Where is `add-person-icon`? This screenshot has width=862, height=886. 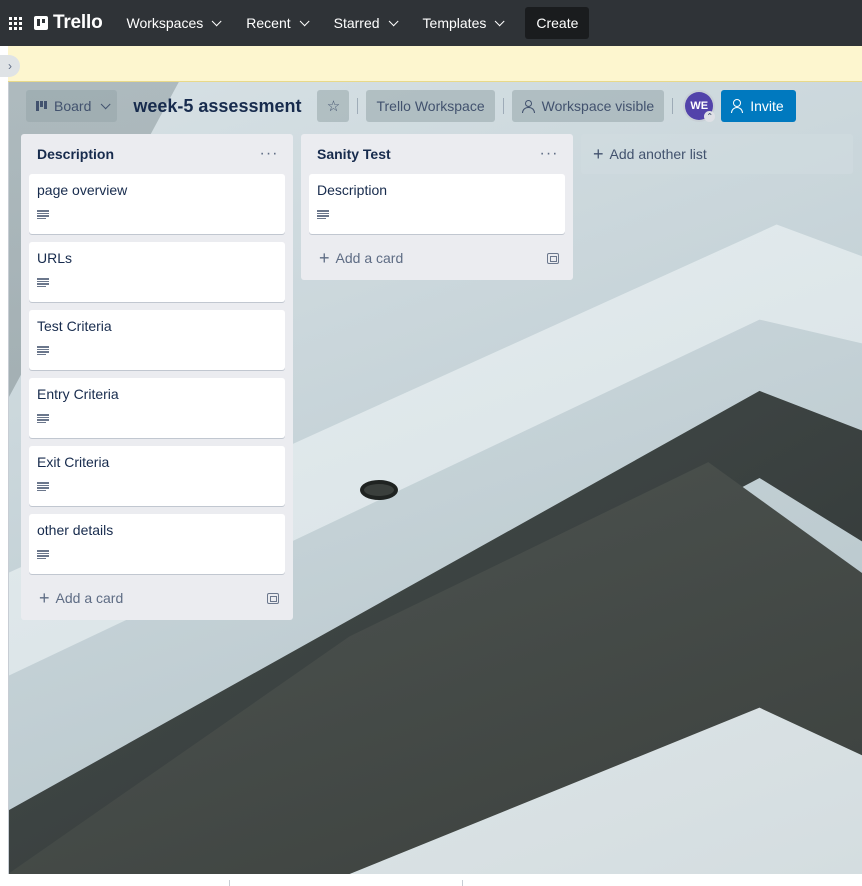
add-person-icon is located at coordinates (738, 106).